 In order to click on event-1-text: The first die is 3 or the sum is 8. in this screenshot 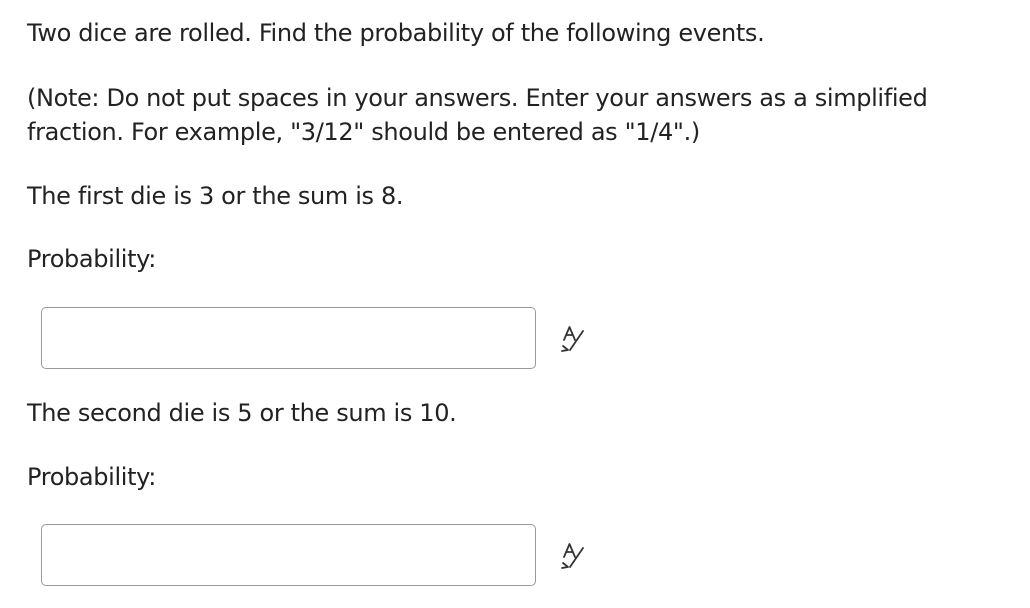, I will do `click(215, 196)`.